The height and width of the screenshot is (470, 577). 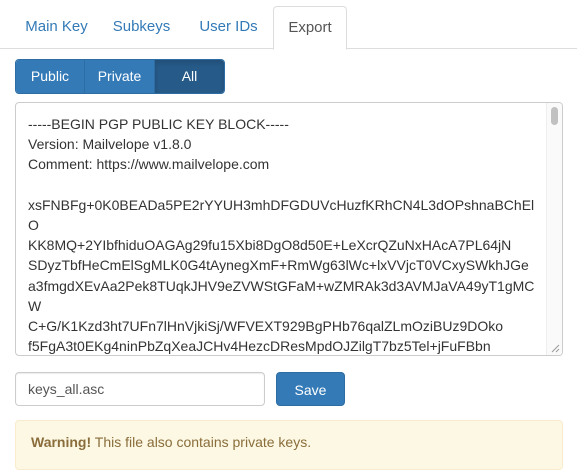 What do you see at coordinates (201, 442) in the screenshot?
I see `warning-text: This file also contains private keys.` at bounding box center [201, 442].